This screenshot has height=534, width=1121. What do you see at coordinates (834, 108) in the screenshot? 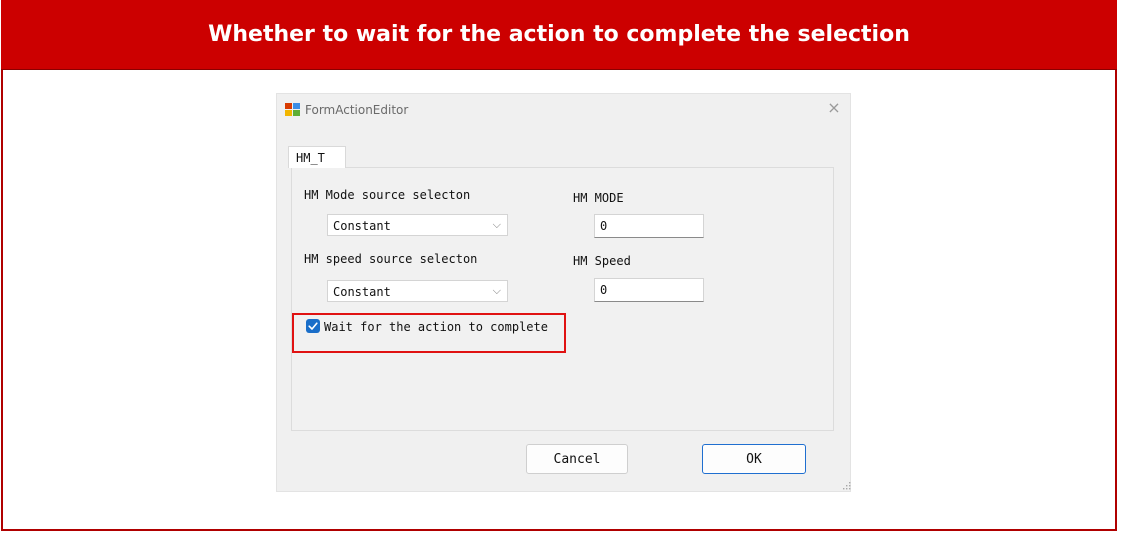
I see `close-icon: ×` at bounding box center [834, 108].